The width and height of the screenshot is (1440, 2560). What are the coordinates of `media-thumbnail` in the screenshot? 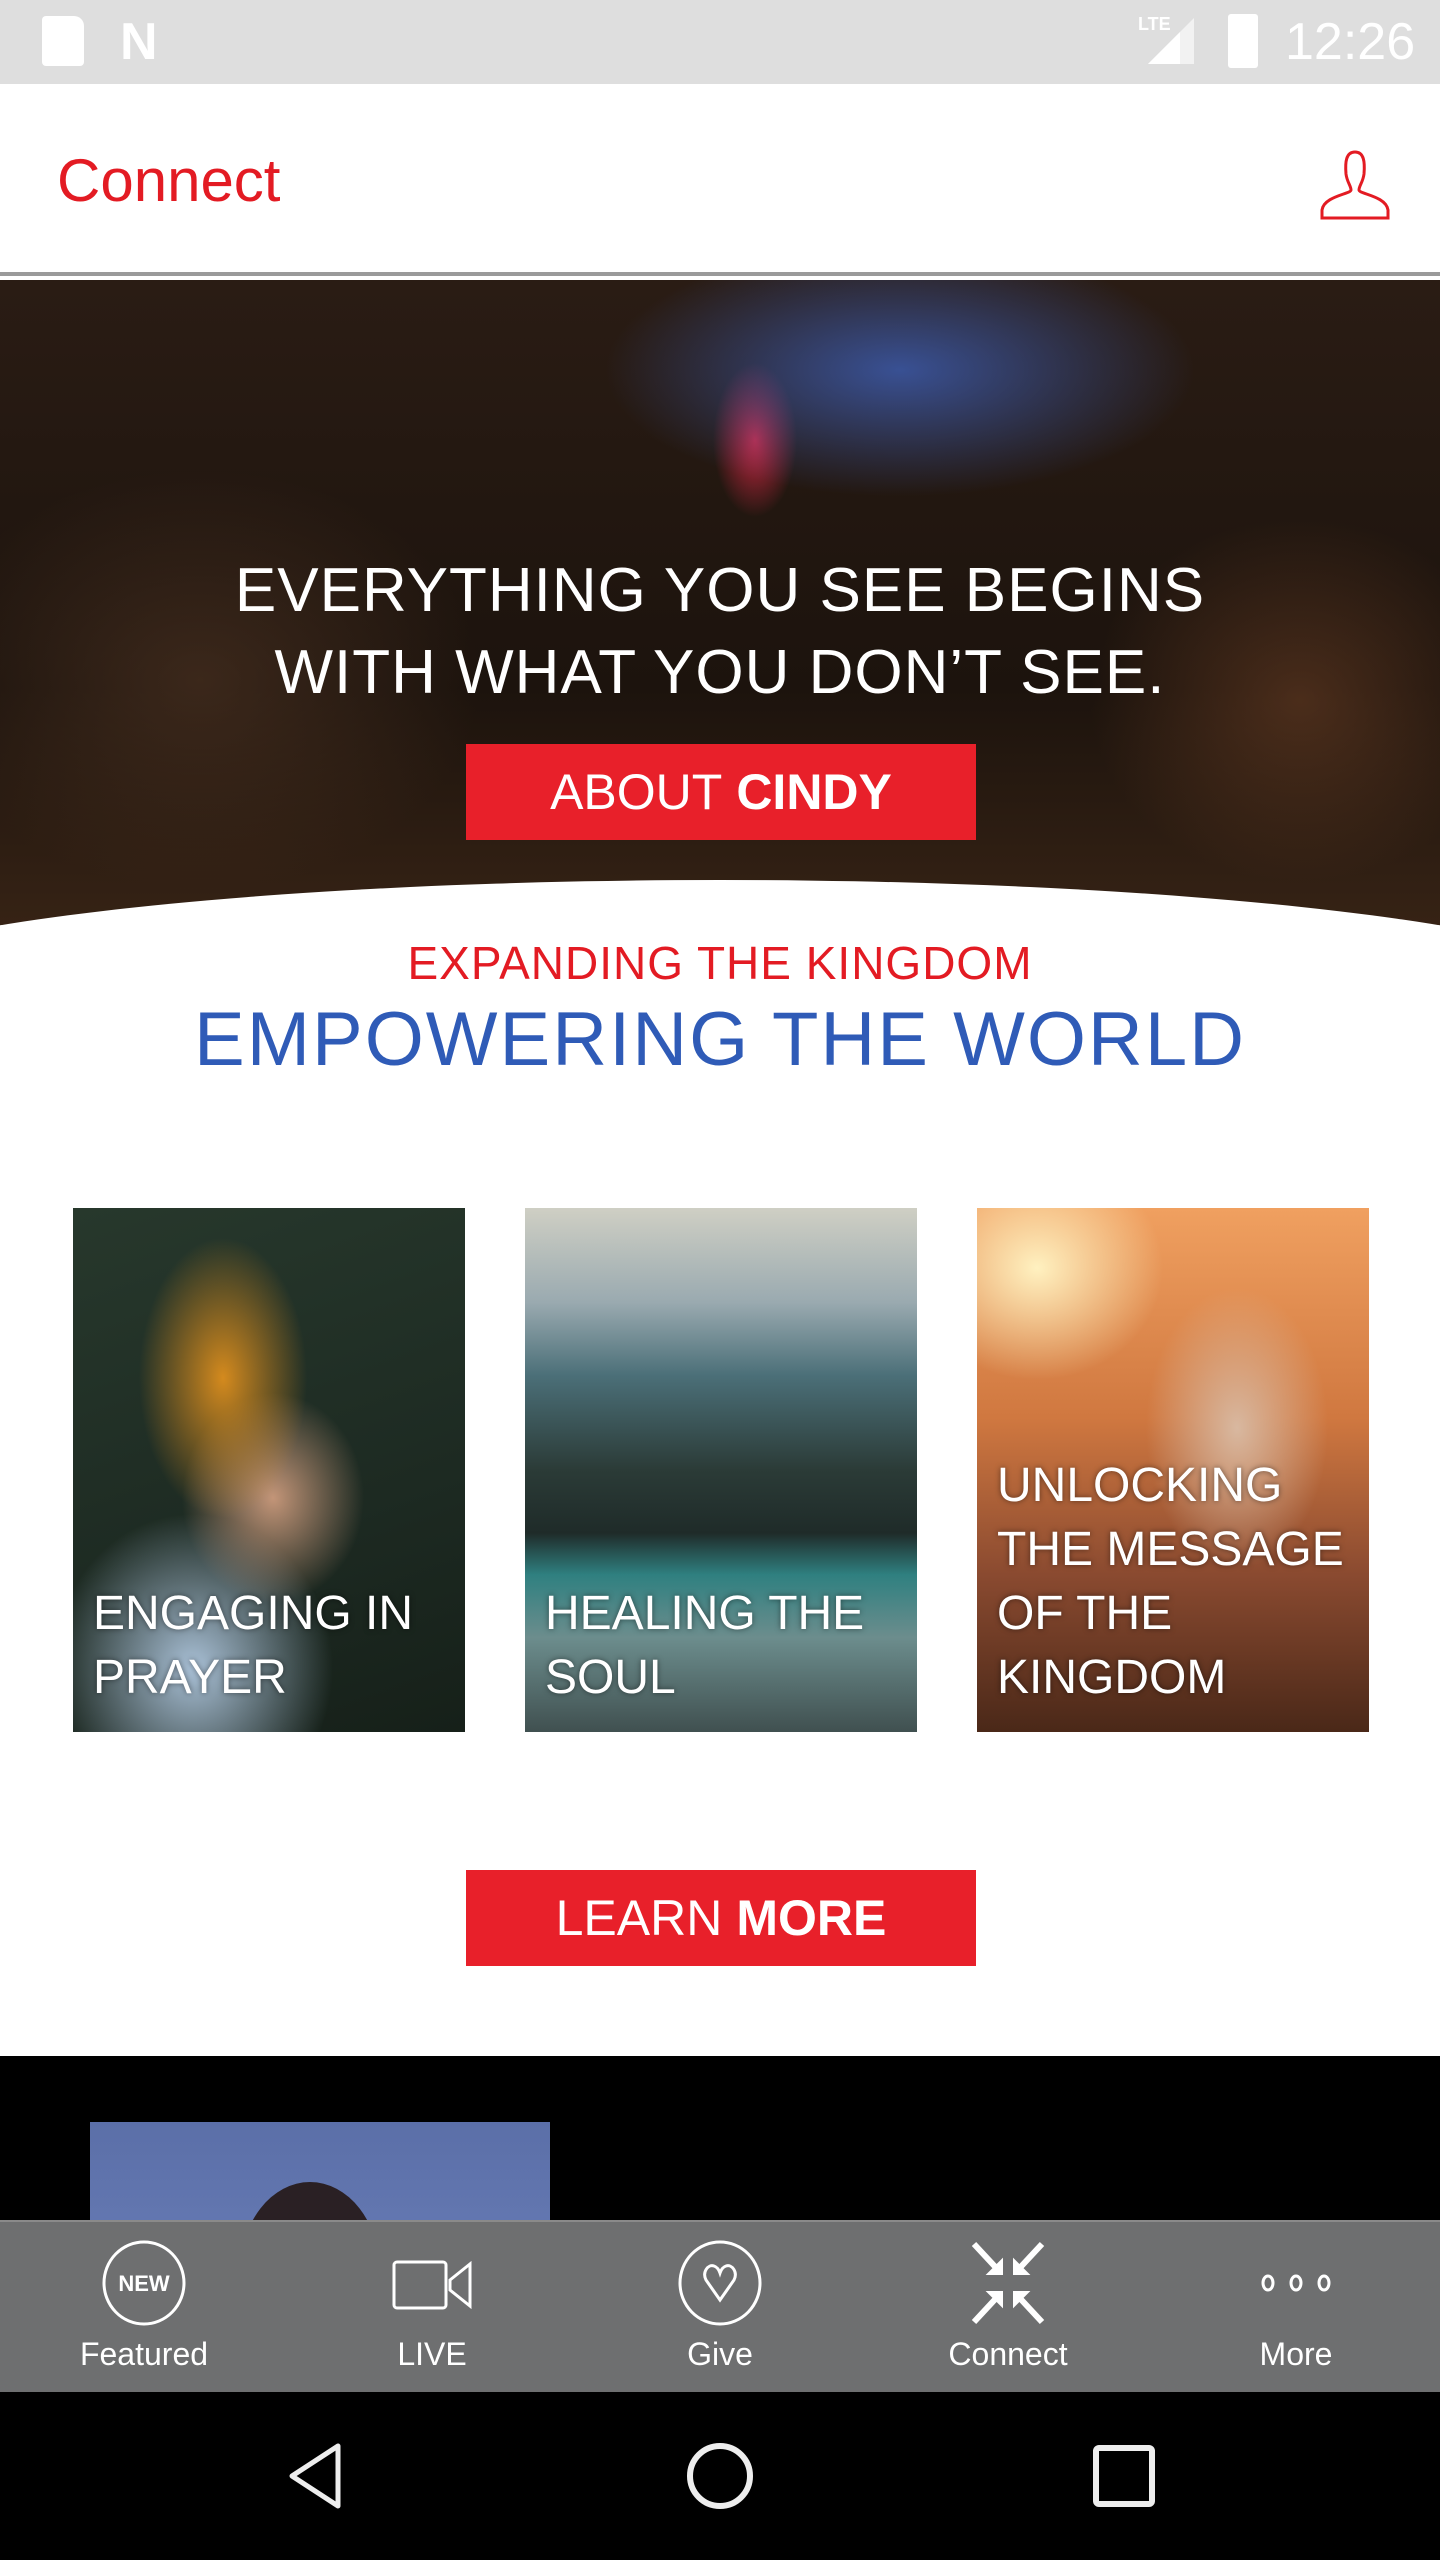 It's located at (320, 2171).